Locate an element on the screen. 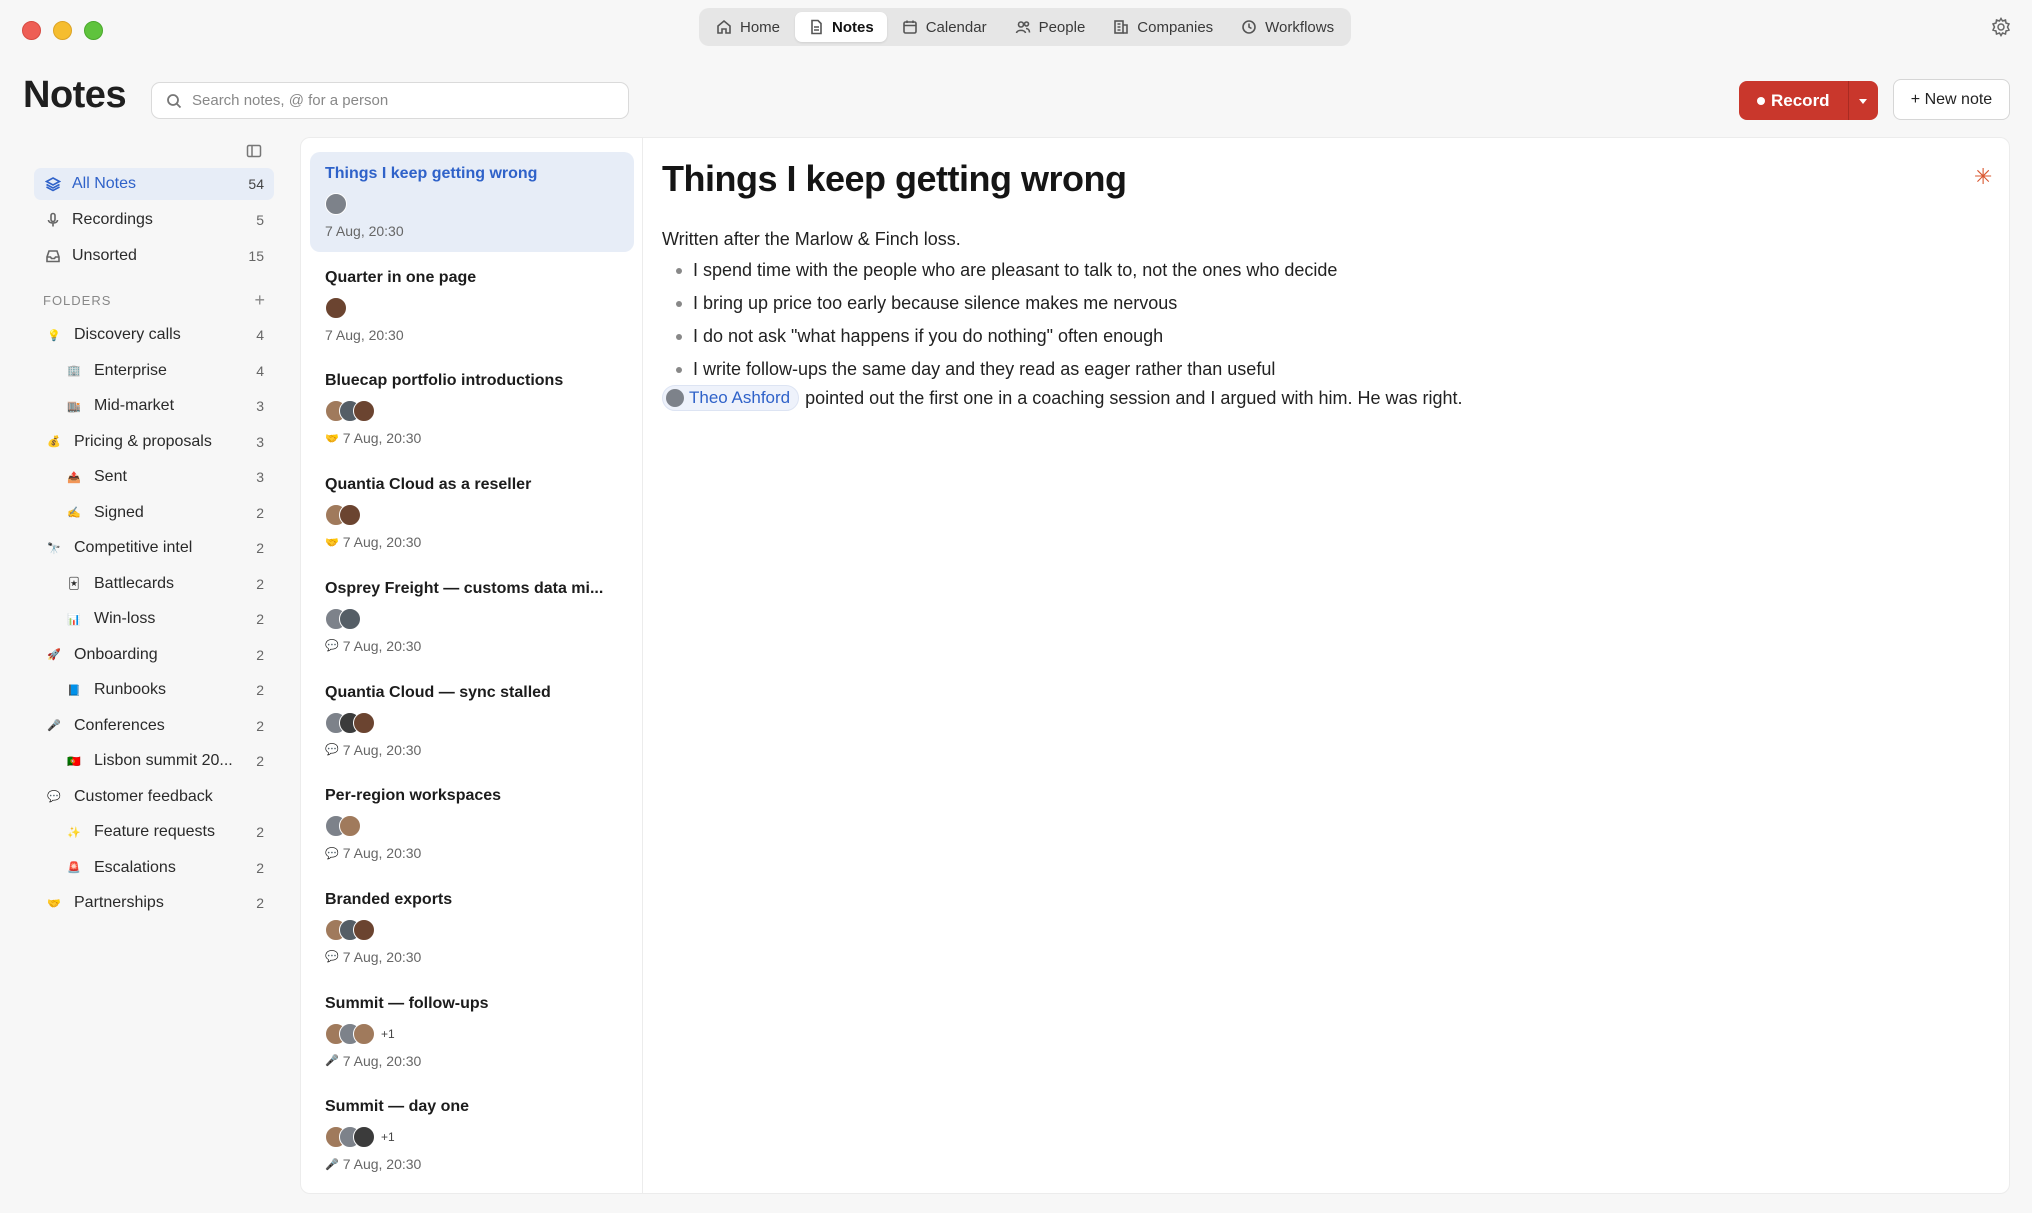 This screenshot has width=2032, height=1213. folder-count: 4 is located at coordinates (260, 335).